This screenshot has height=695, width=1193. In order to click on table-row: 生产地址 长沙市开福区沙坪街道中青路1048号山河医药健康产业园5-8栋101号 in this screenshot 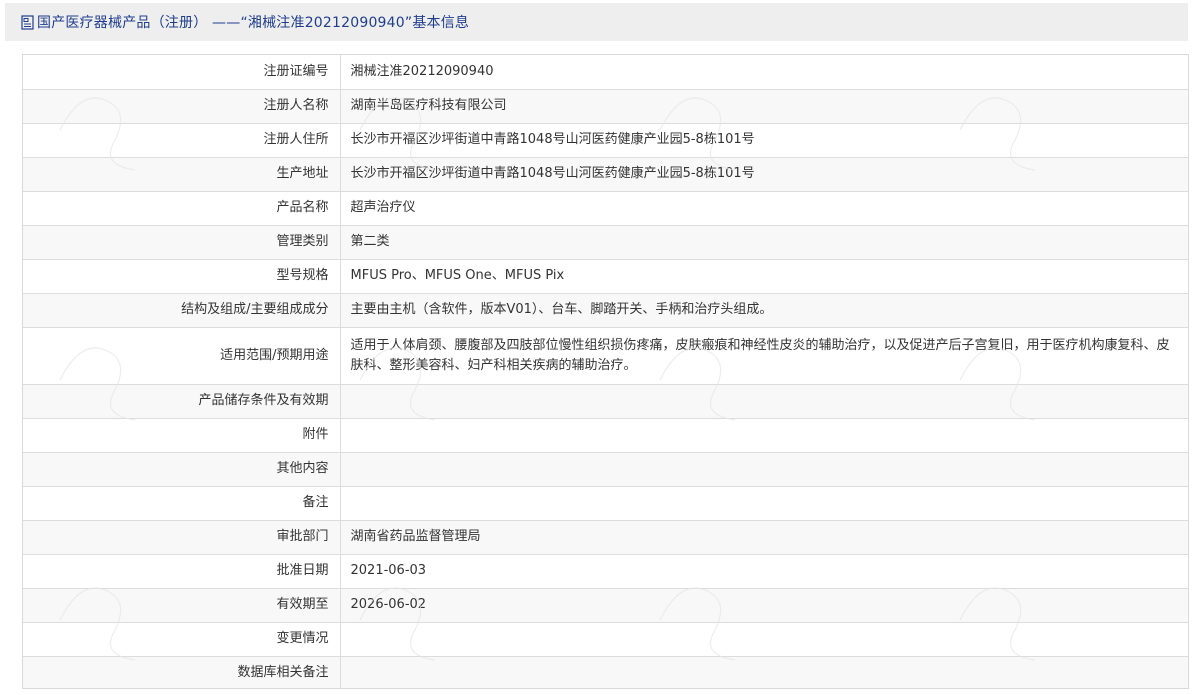, I will do `click(605, 174)`.